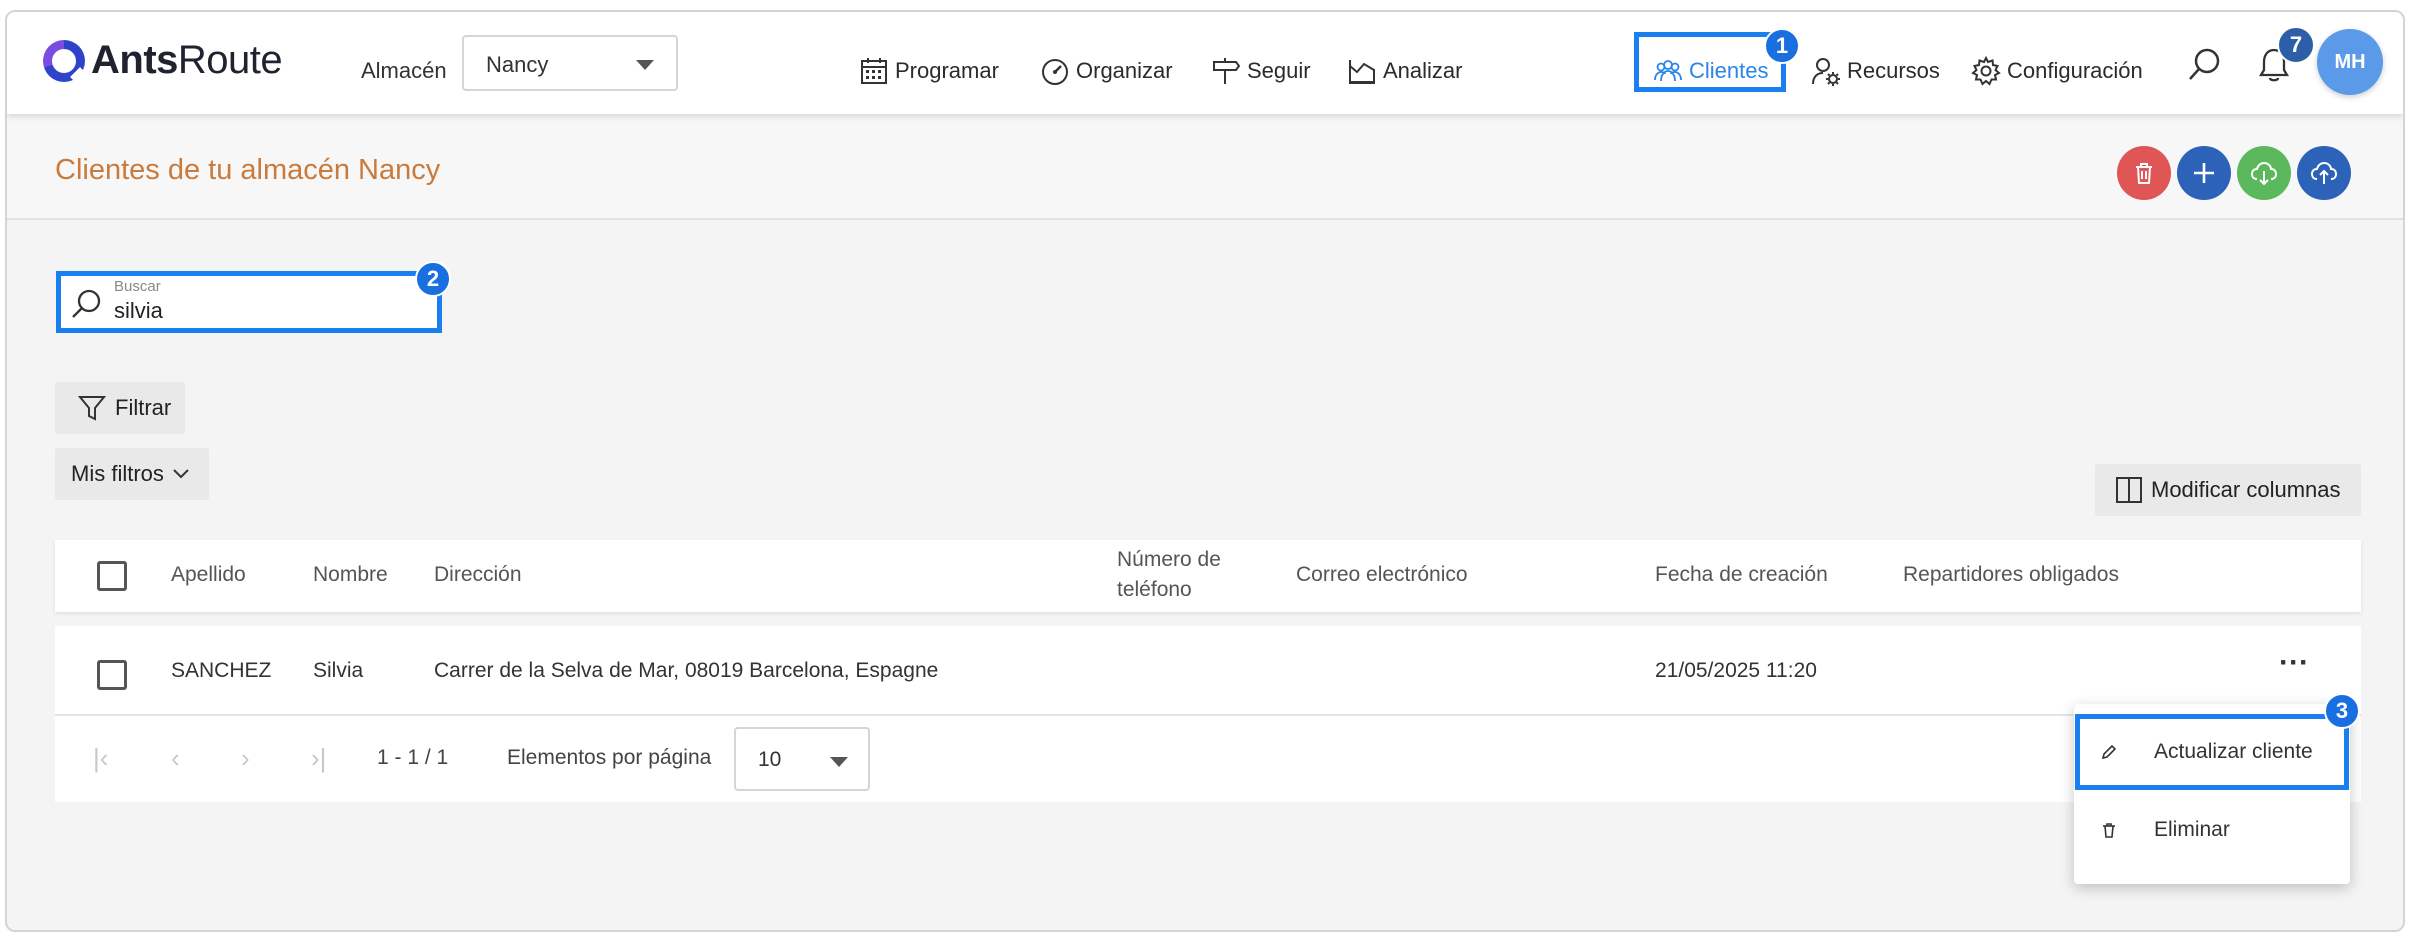 Image resolution: width=2410 pixels, height=938 pixels. I want to click on menu-item-delete: Eliminar, so click(2212, 830).